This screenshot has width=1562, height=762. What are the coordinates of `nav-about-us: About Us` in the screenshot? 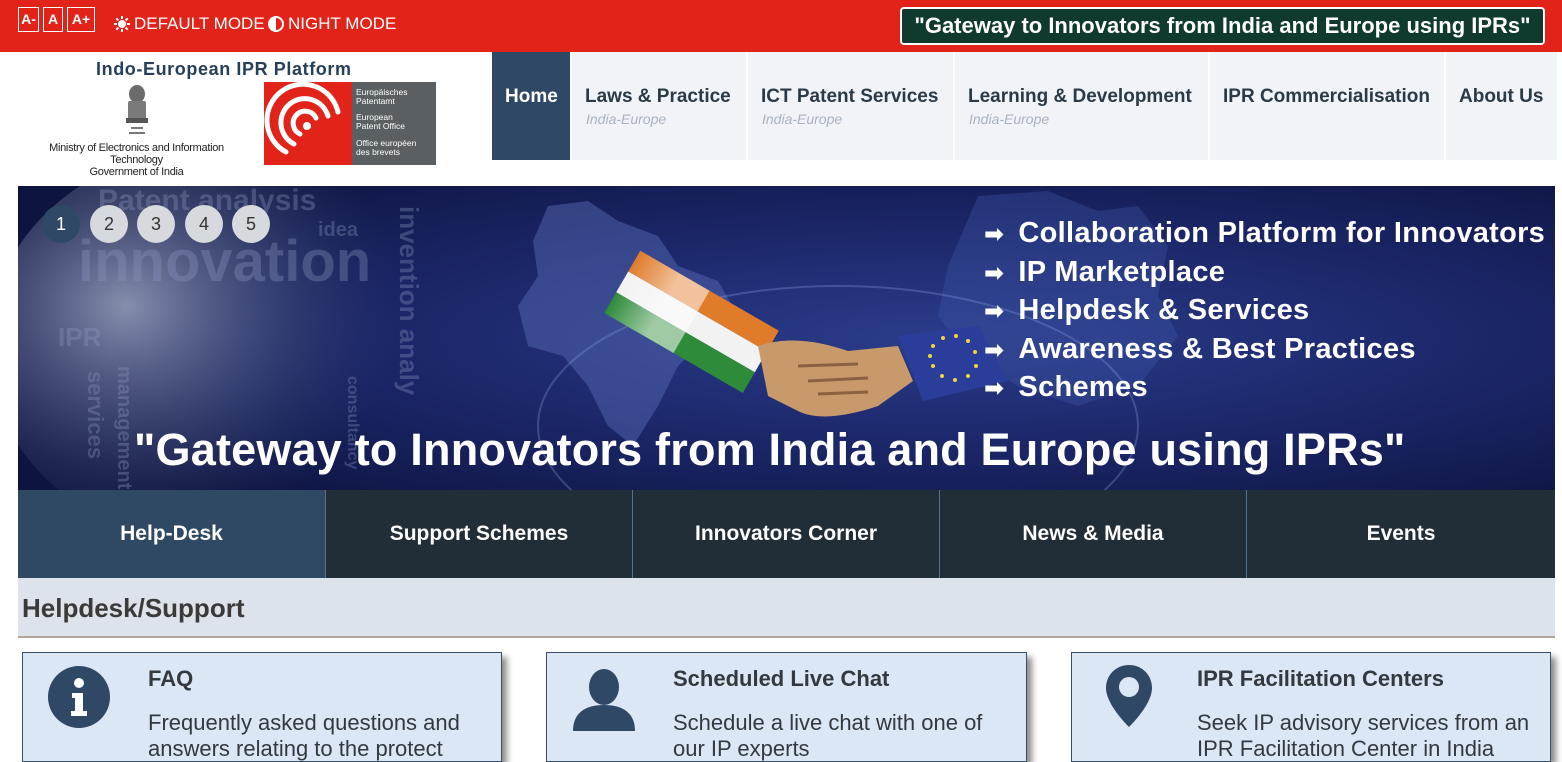 It's located at (1501, 106).